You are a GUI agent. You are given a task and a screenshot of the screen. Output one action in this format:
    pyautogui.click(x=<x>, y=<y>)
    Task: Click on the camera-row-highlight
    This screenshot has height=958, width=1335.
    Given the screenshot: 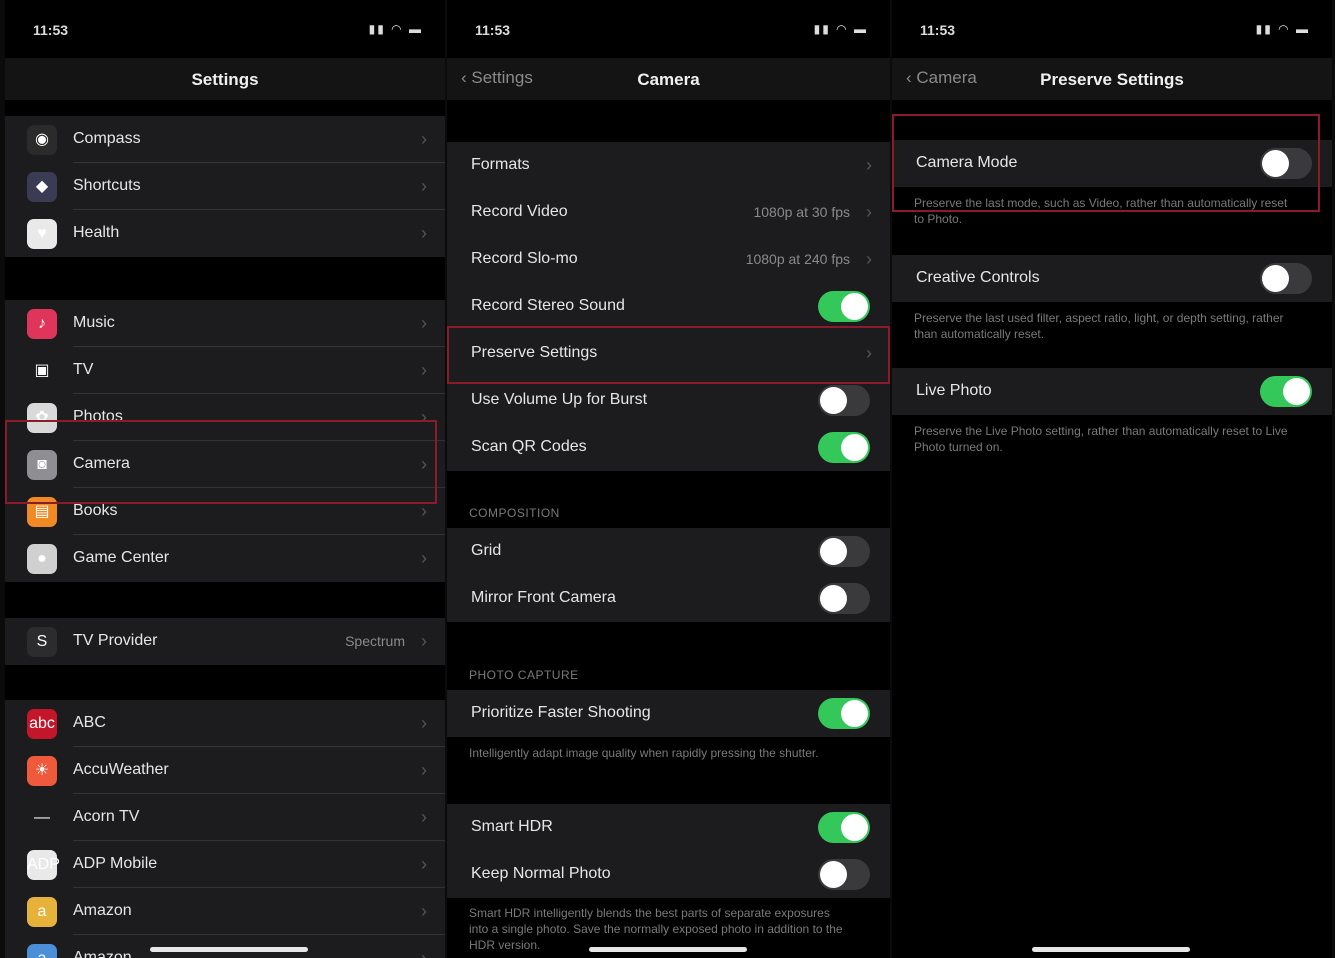 What is the action you would take?
    pyautogui.click(x=221, y=462)
    